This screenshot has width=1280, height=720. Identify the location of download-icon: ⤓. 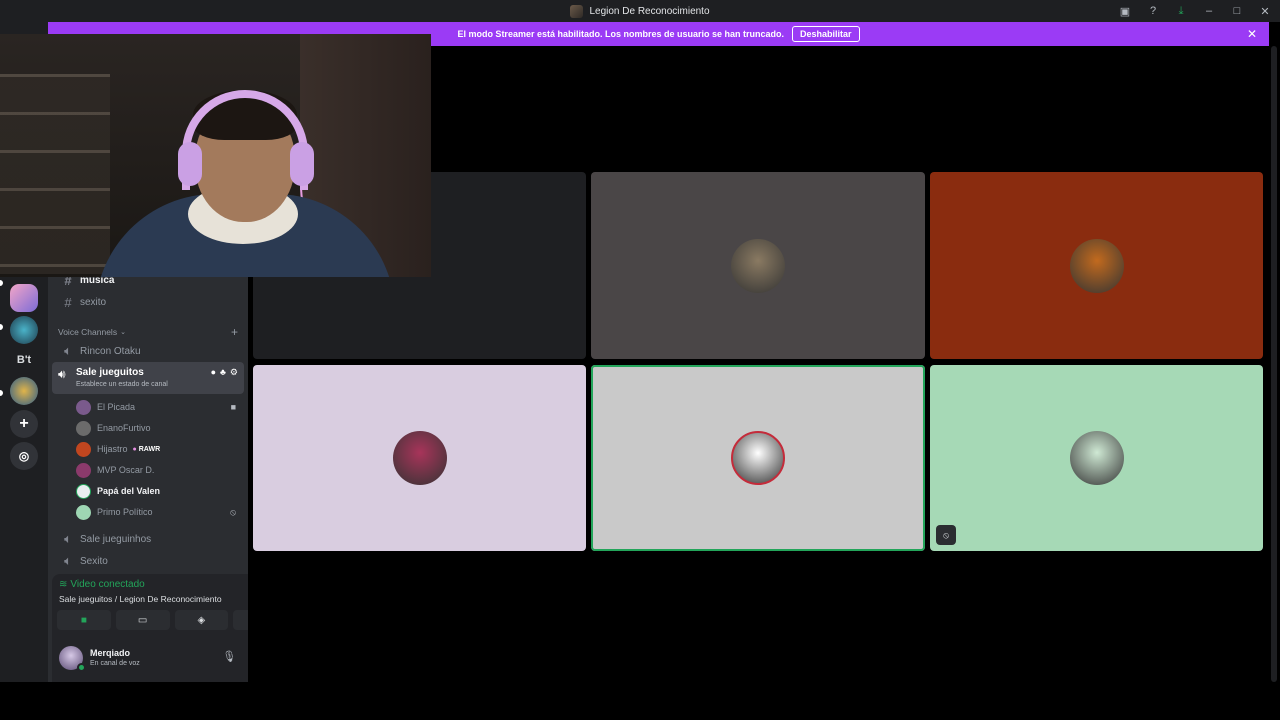
(1181, 11).